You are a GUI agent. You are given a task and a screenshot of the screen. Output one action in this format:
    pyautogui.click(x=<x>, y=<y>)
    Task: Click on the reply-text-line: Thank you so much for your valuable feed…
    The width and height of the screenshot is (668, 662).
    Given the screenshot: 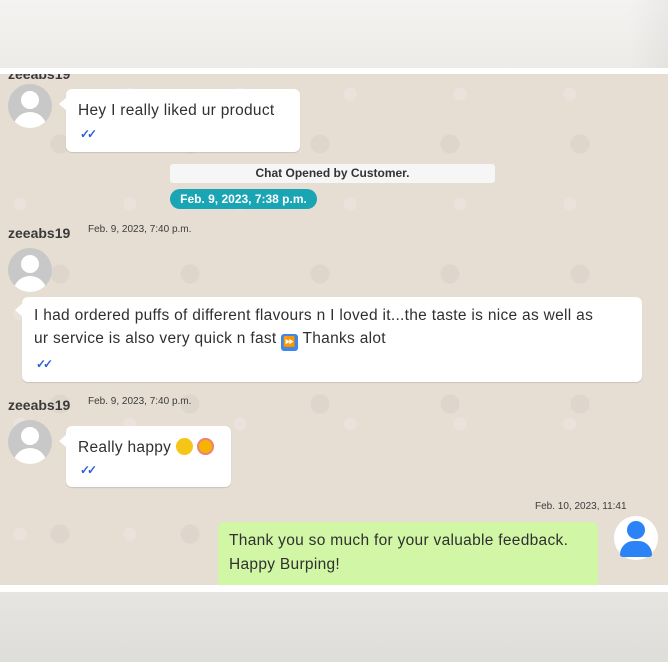 What is the action you would take?
    pyautogui.click(x=399, y=540)
    